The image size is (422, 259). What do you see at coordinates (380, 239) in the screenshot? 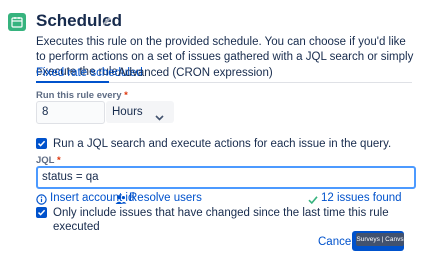
I see `surveys-overlay-badge: Surveys | Canvs` at bounding box center [380, 239].